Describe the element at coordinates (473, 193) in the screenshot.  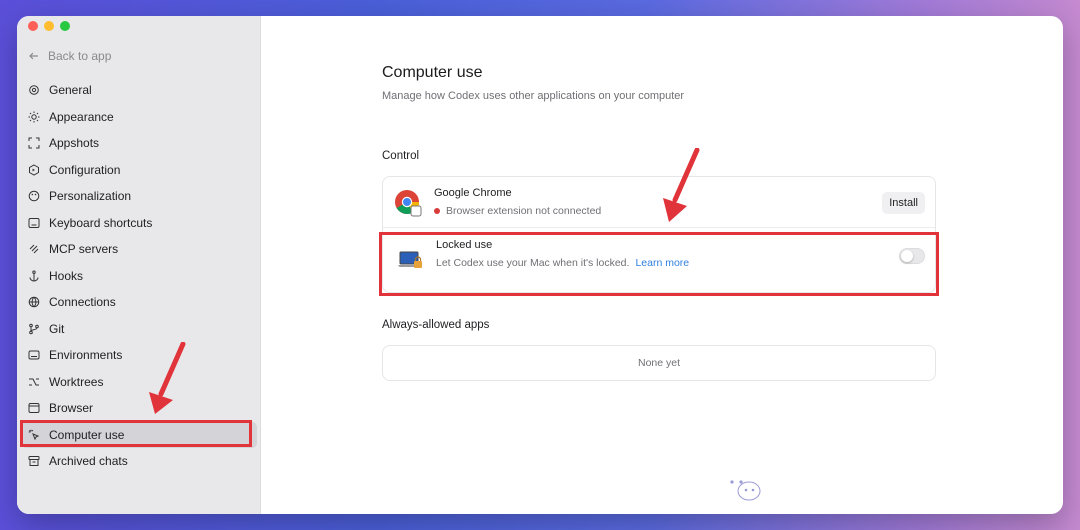
I see `chrome-name: Google Chrome` at that location.